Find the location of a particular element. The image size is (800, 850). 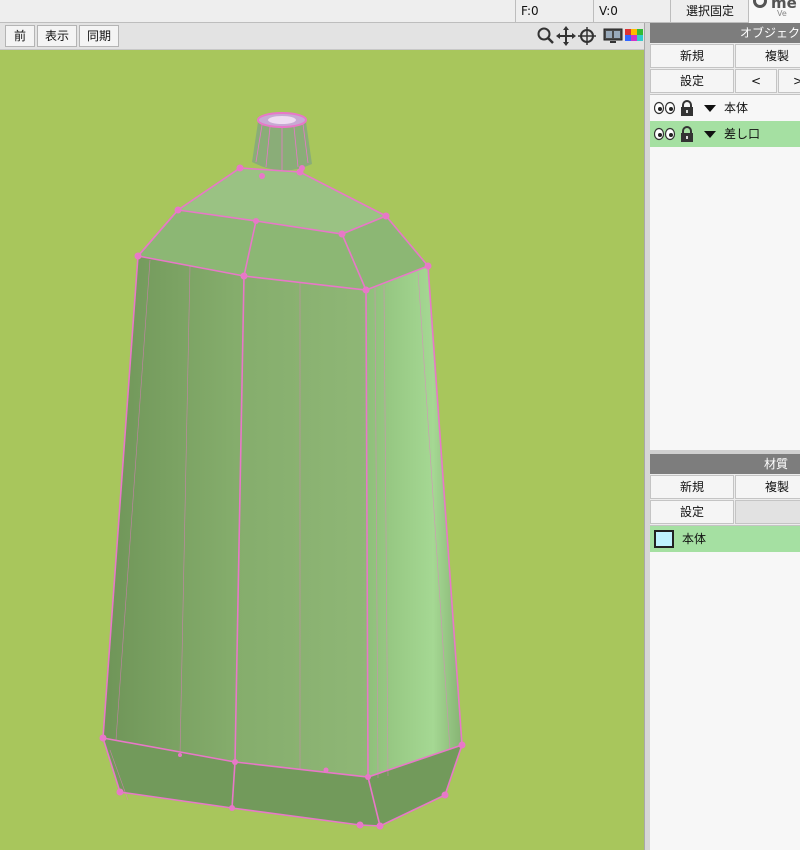

screen-icon is located at coordinates (613, 36).